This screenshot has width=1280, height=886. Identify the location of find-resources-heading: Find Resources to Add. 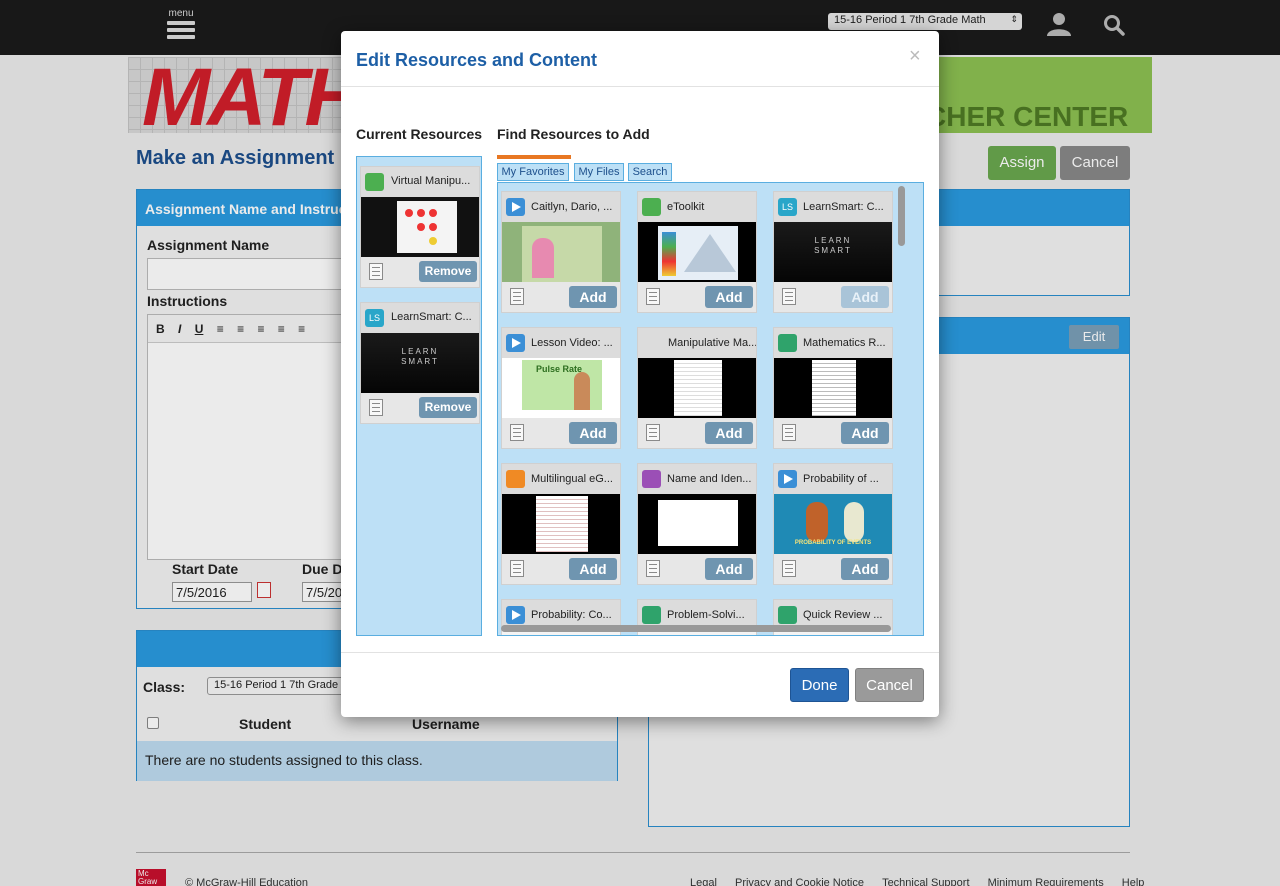
(573, 134).